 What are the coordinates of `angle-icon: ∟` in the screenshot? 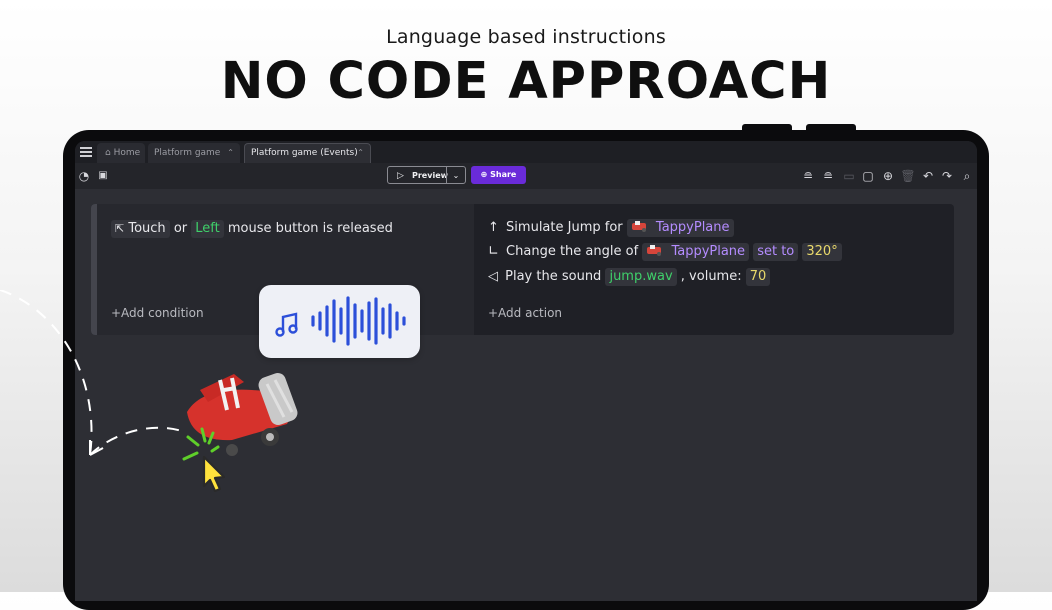 It's located at (493, 251).